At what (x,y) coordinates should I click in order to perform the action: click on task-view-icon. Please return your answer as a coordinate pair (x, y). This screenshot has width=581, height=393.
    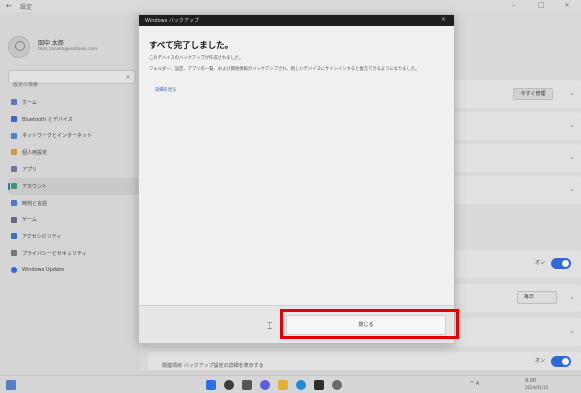
    Looking at the image, I should click on (247, 385).